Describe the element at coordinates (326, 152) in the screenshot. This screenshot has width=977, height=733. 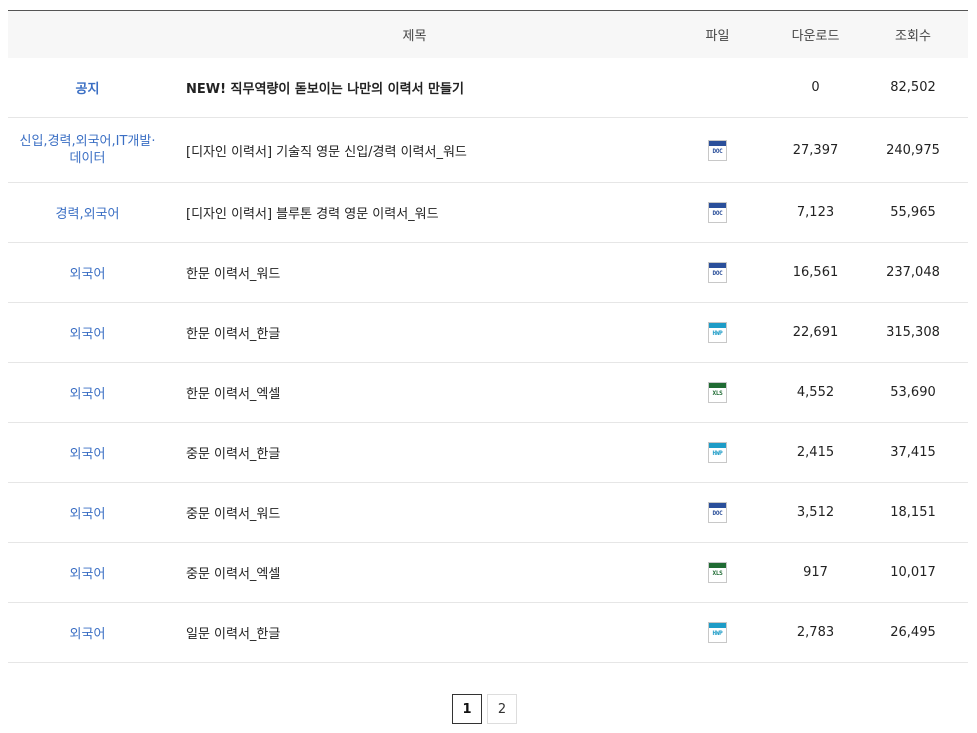
I see `resume-title-link: [디자인 이력서] 기술직 영문 신입/경력 이력서_워드` at that location.